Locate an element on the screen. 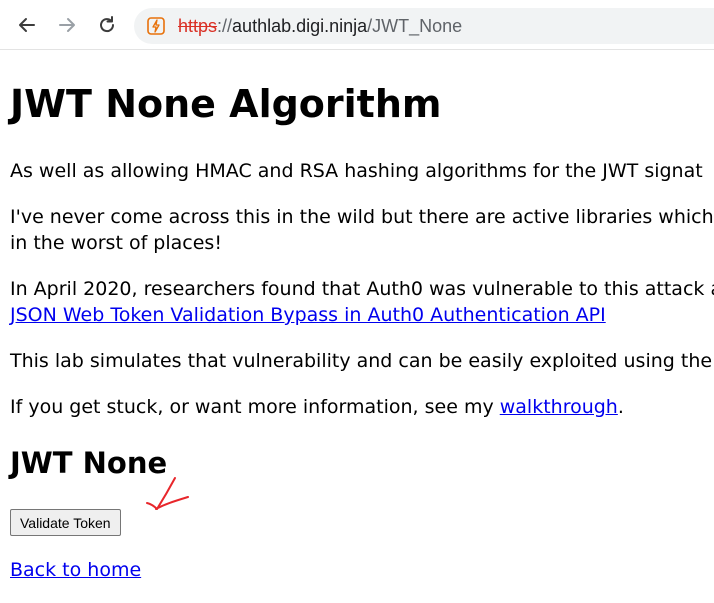  address-bar: https://authlab.digi.ninja/JWT_None is located at coordinates (424, 26).